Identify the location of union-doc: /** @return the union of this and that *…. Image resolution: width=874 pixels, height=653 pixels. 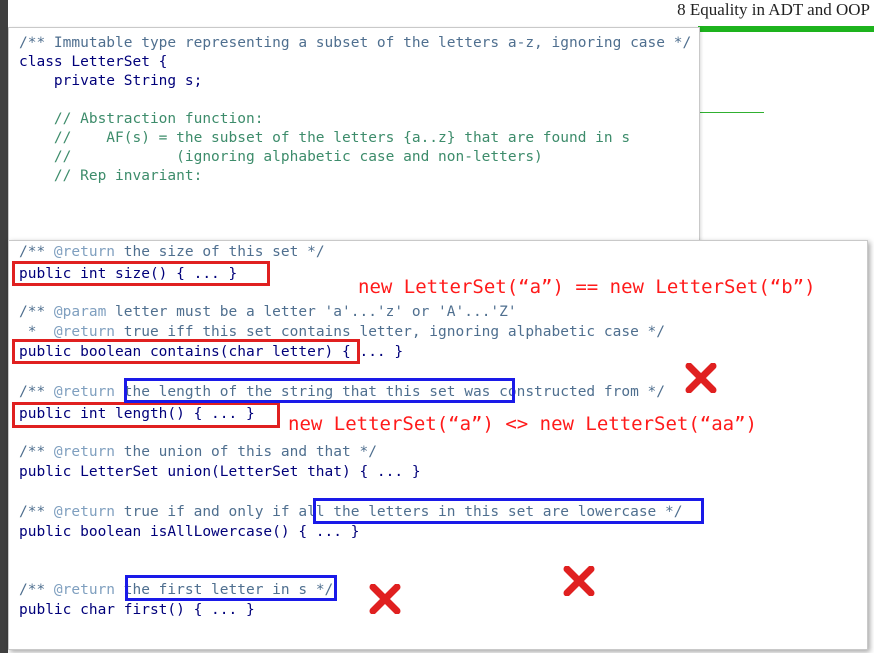
(198, 452).